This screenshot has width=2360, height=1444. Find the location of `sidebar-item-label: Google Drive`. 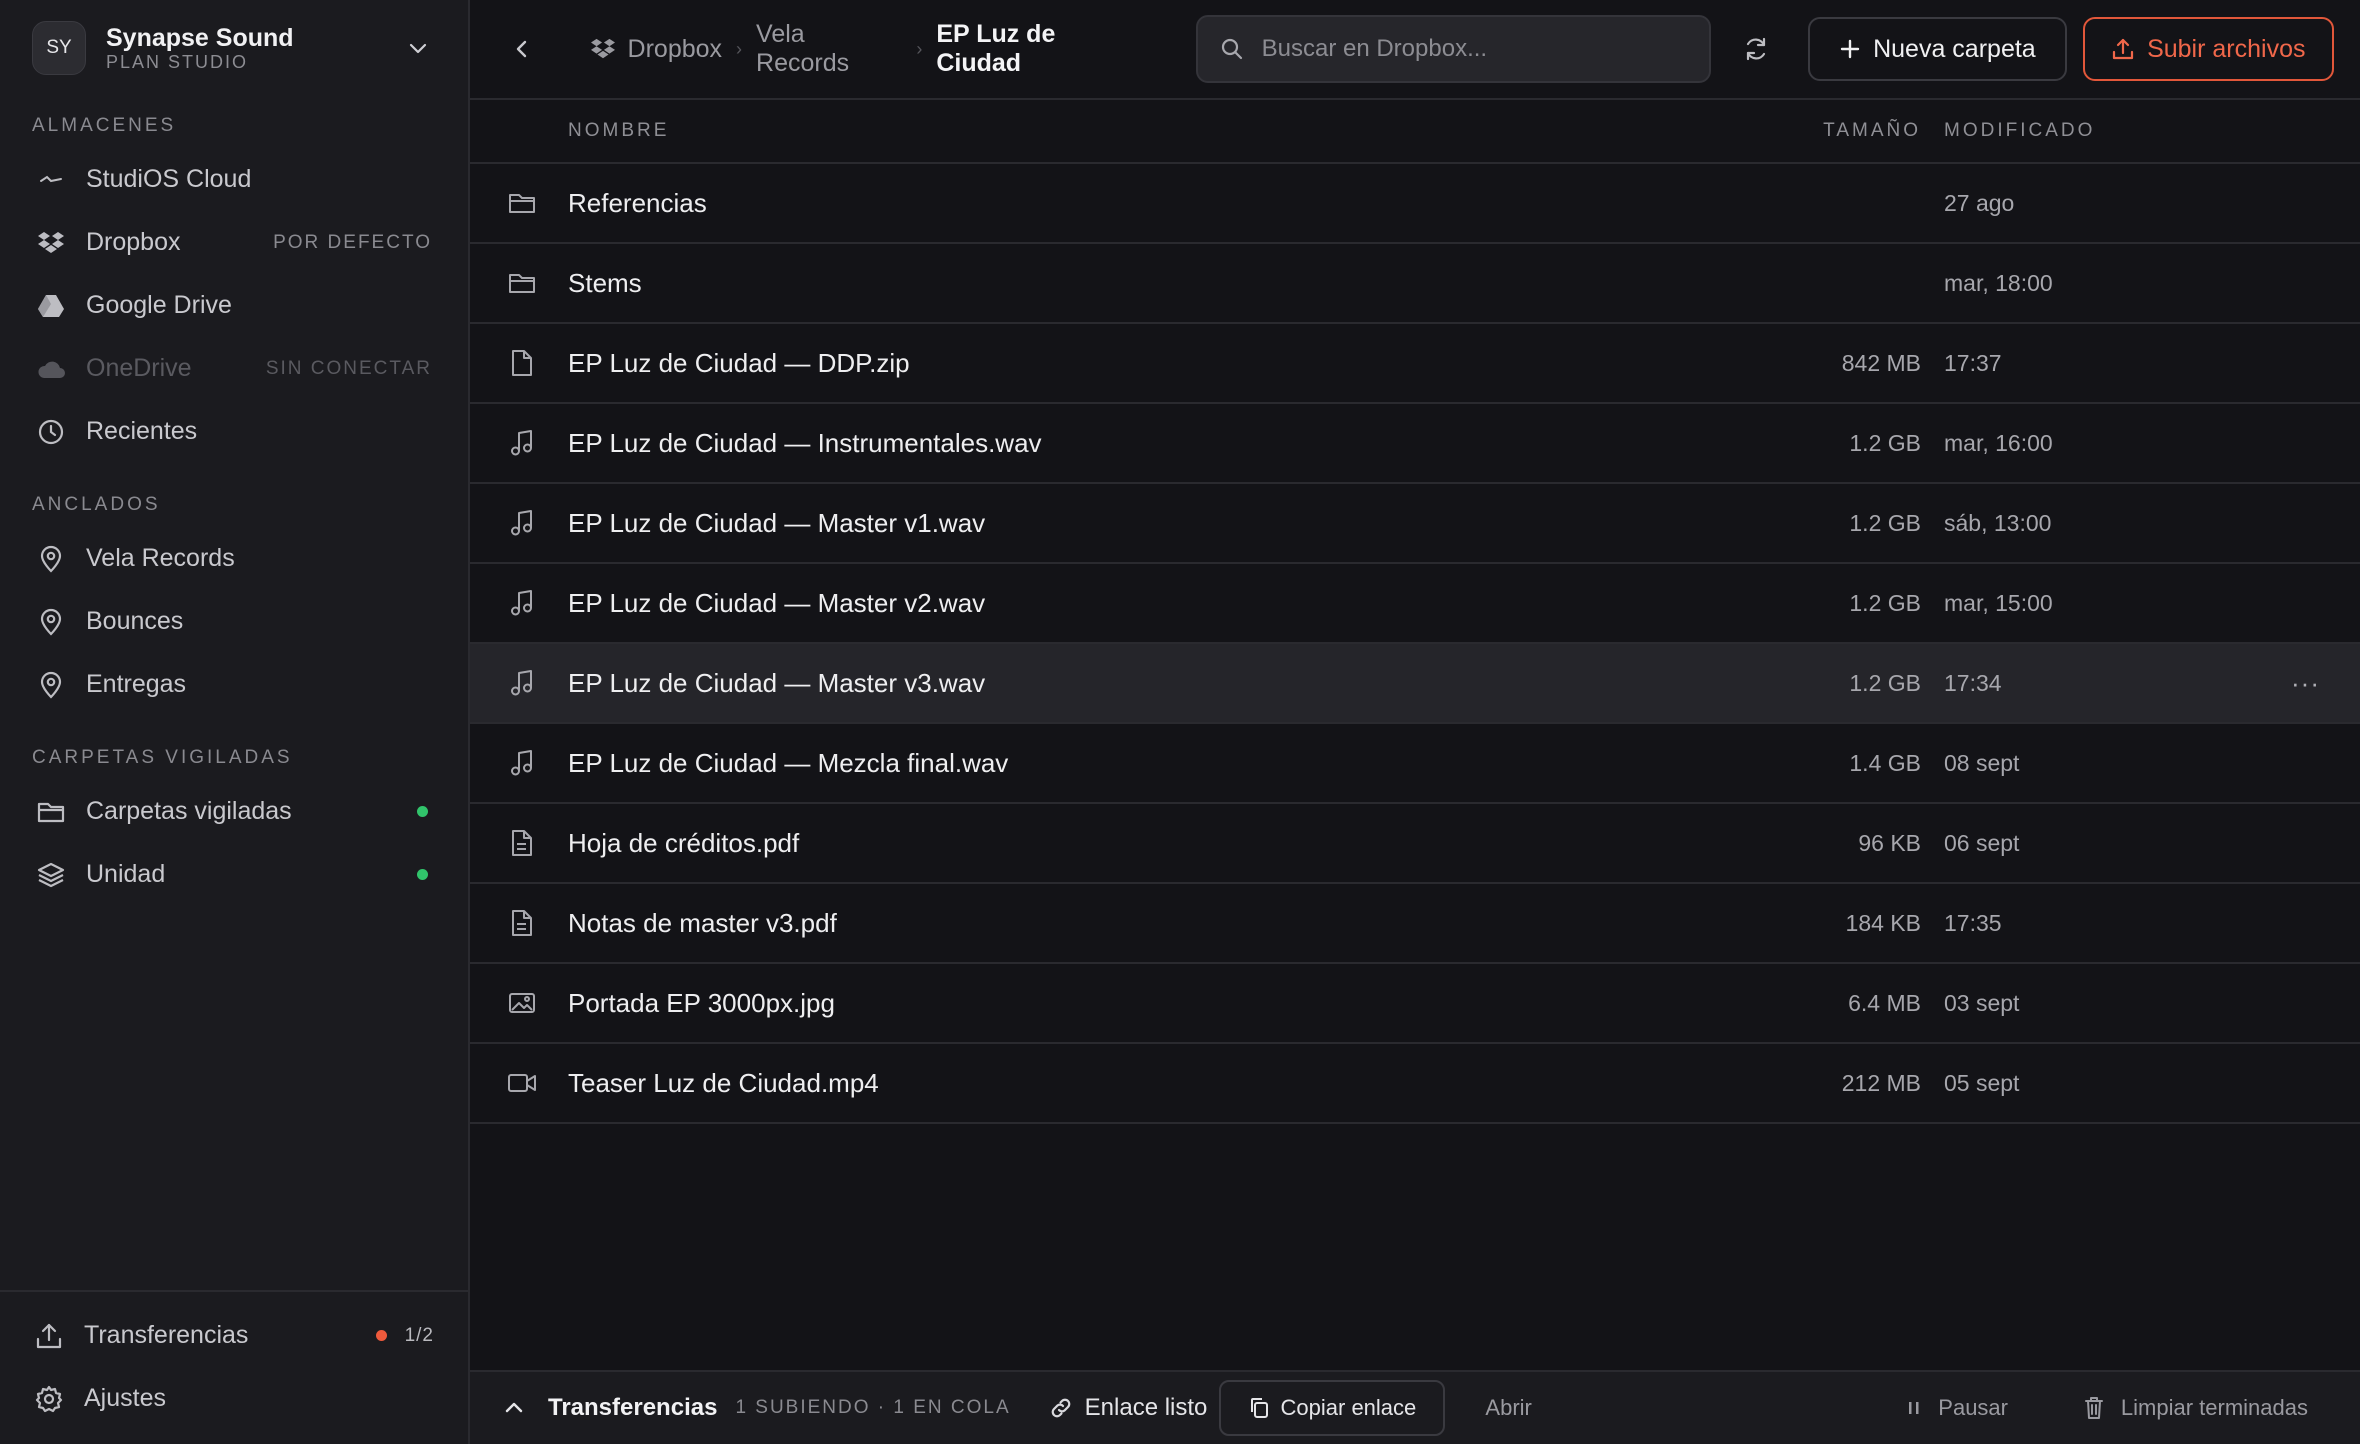

sidebar-item-label: Google Drive is located at coordinates (159, 305).